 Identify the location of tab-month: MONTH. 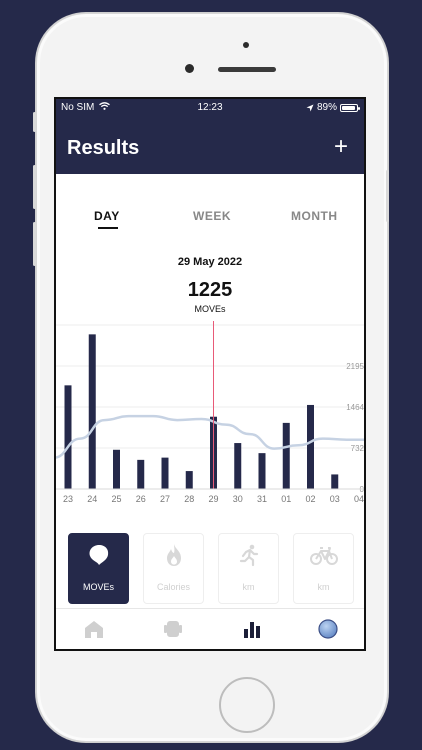
(314, 216).